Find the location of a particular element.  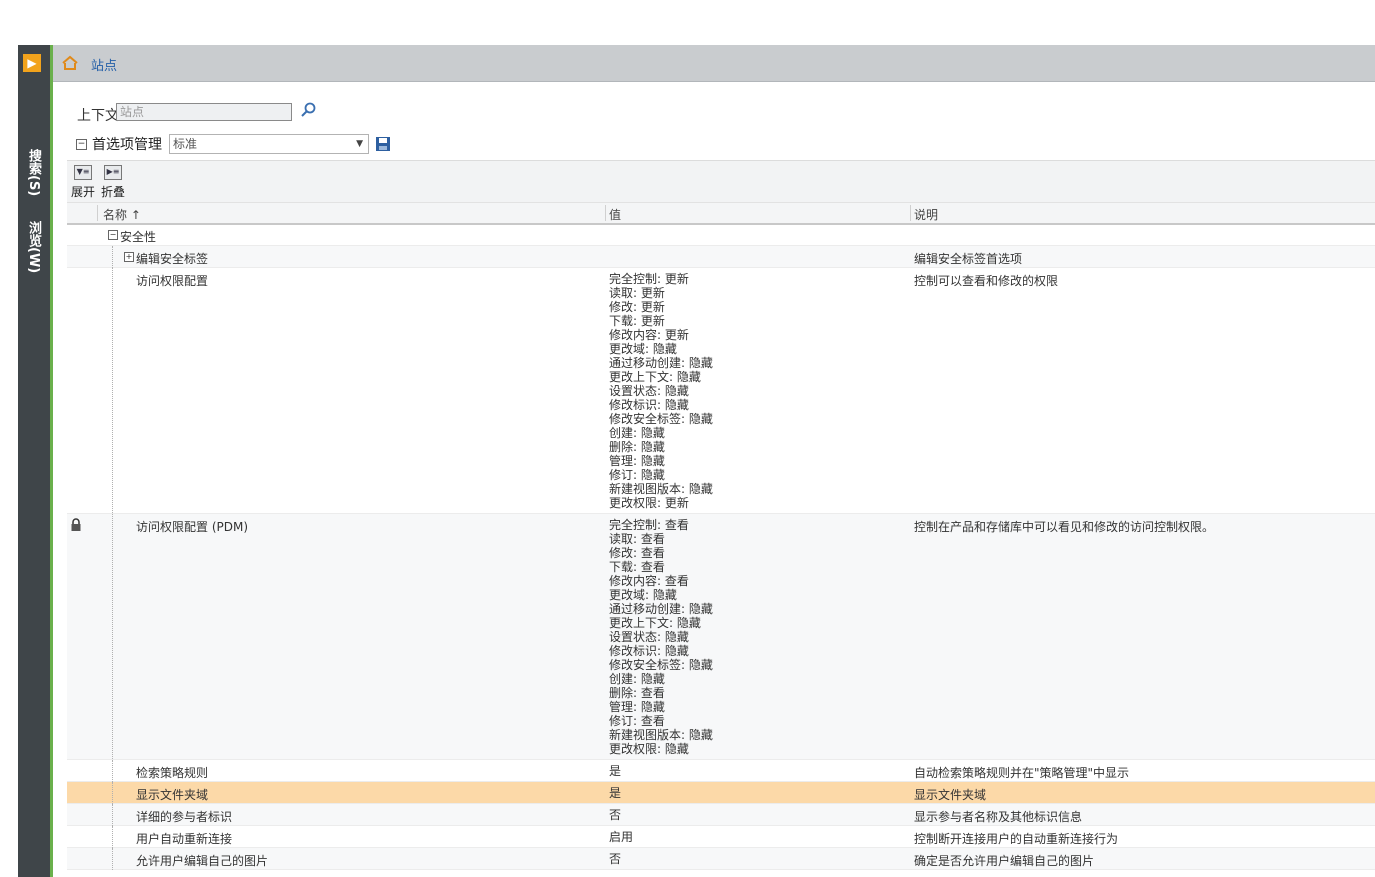

expand-button: ▼≡ 展开 is located at coordinates (83, 182).